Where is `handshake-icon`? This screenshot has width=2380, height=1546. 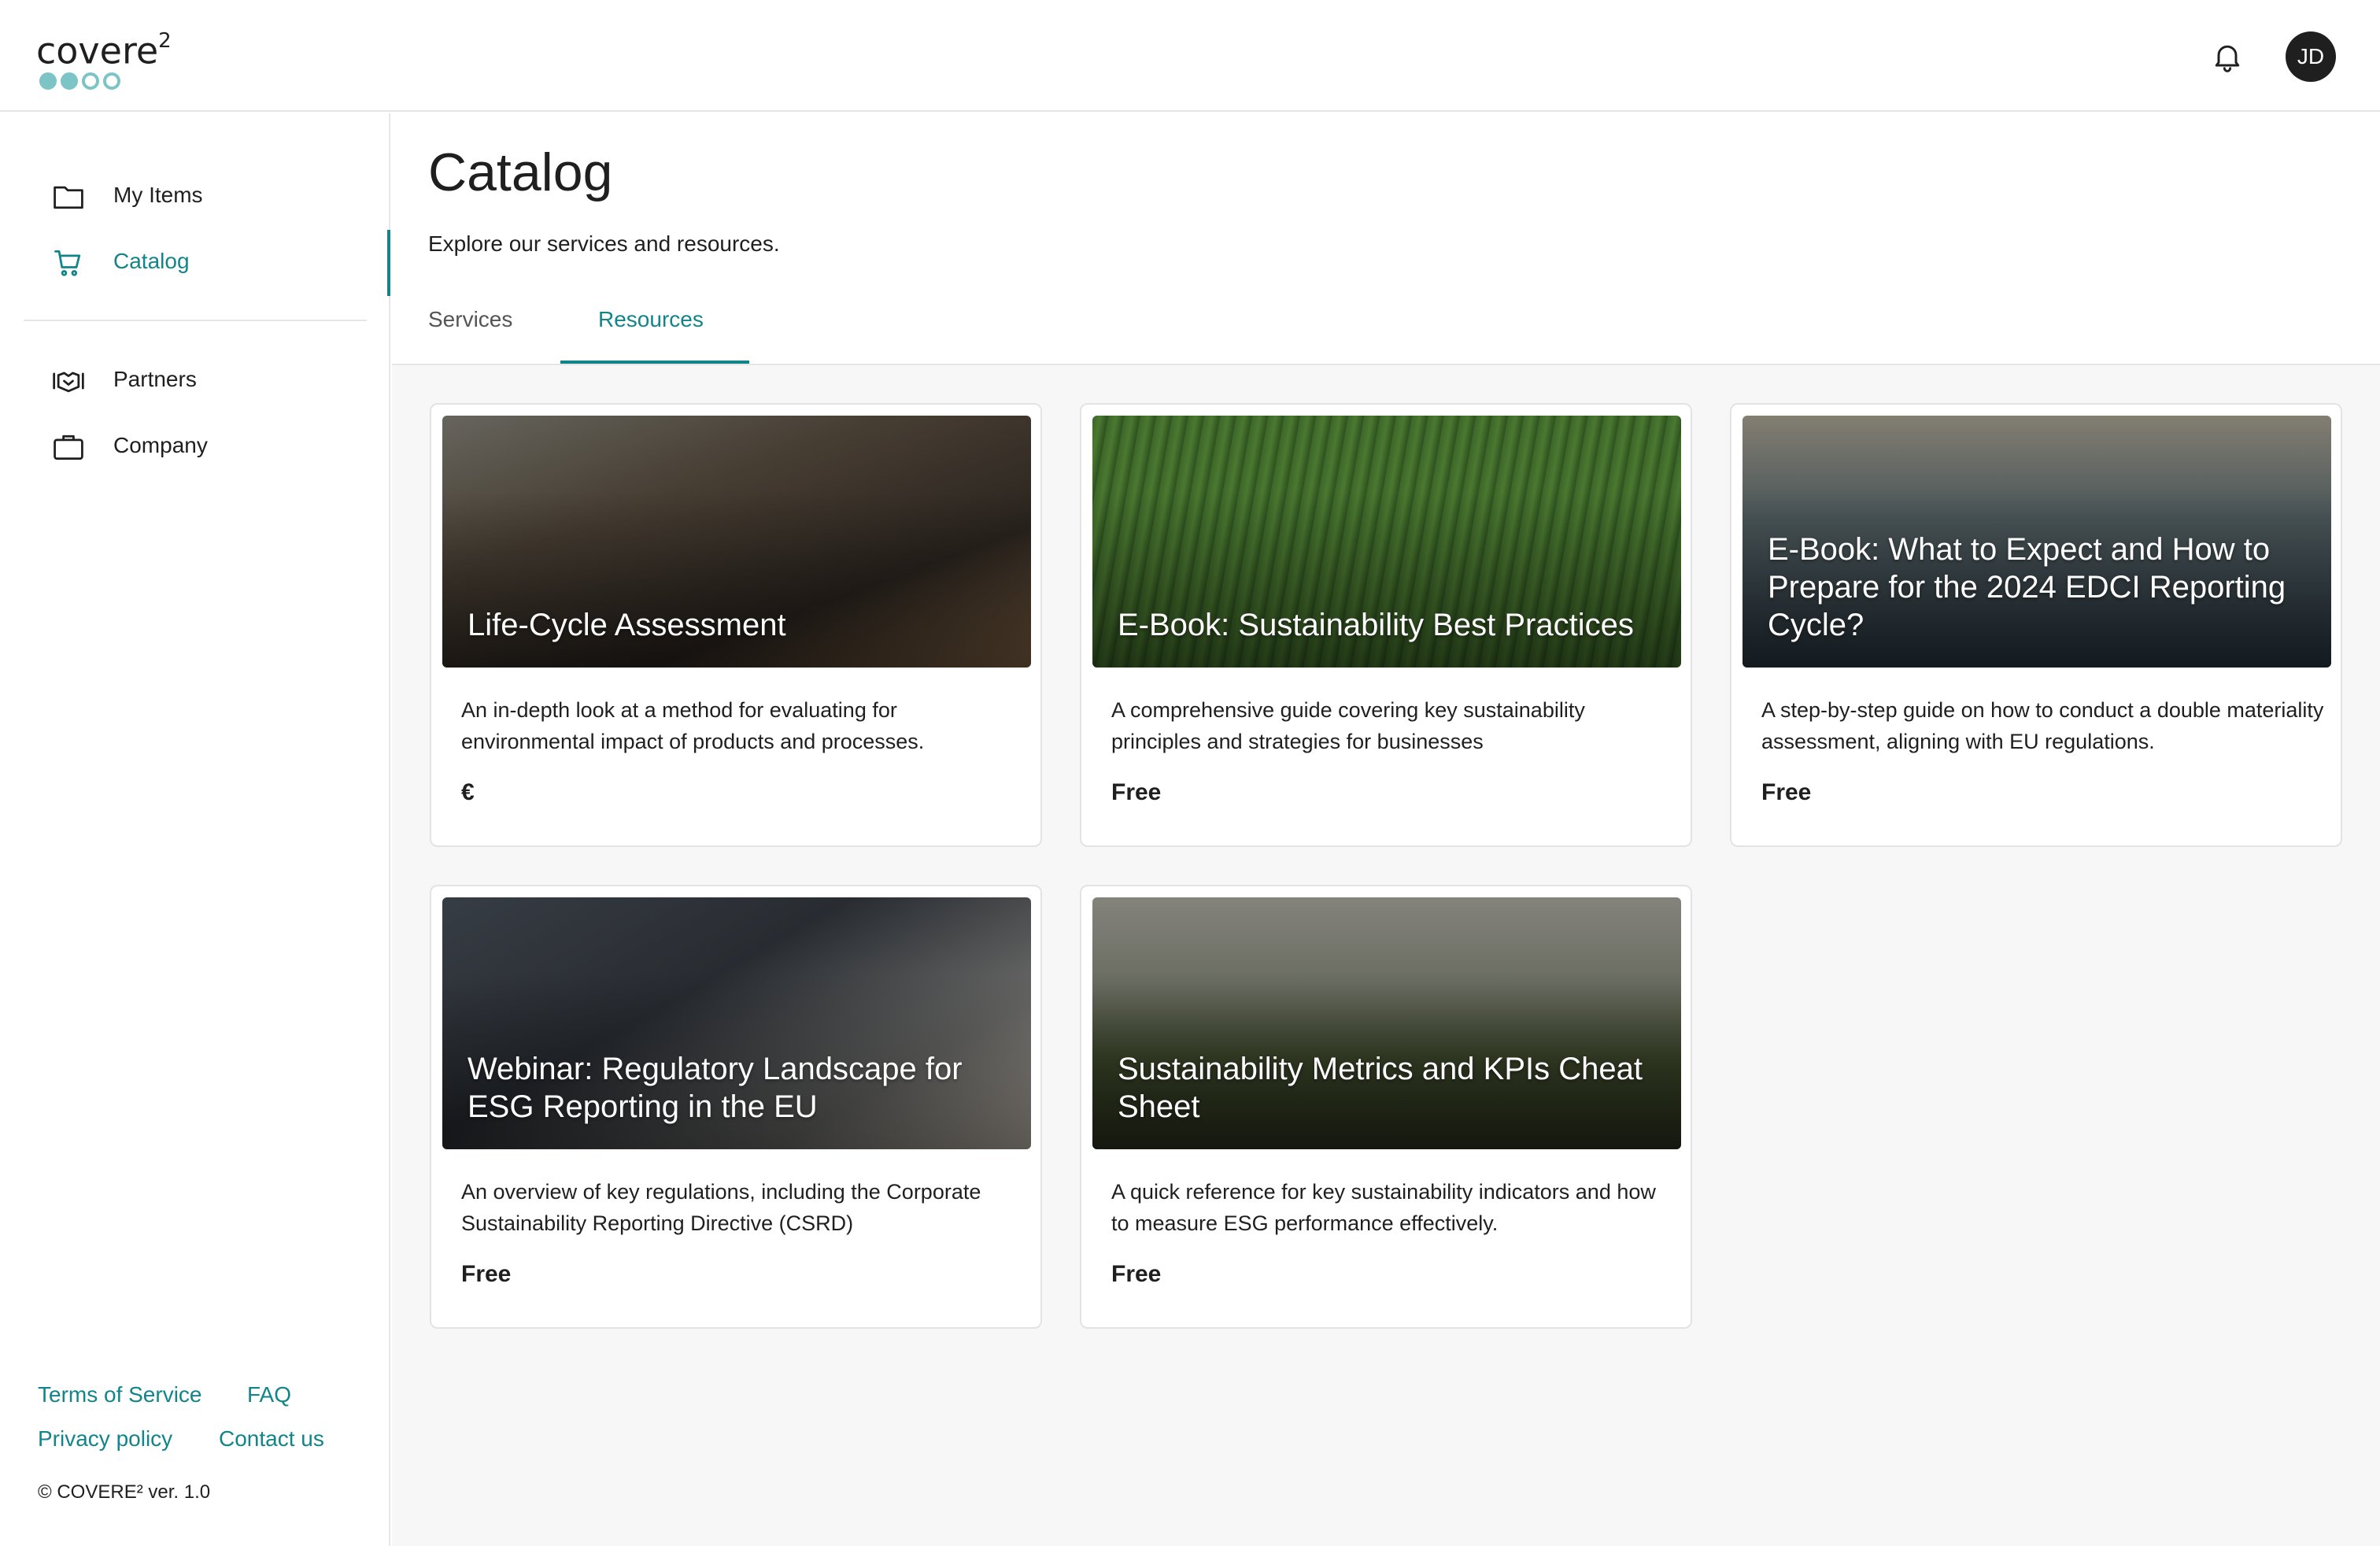
handshake-icon is located at coordinates (68, 382).